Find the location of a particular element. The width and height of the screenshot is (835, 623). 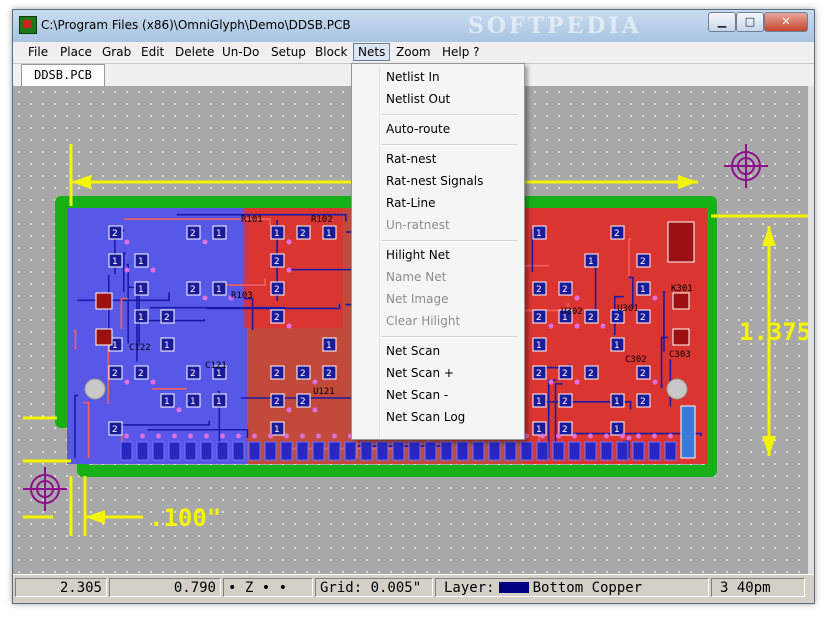

menu-hilight-net: Hilight Net is located at coordinates (418, 255).